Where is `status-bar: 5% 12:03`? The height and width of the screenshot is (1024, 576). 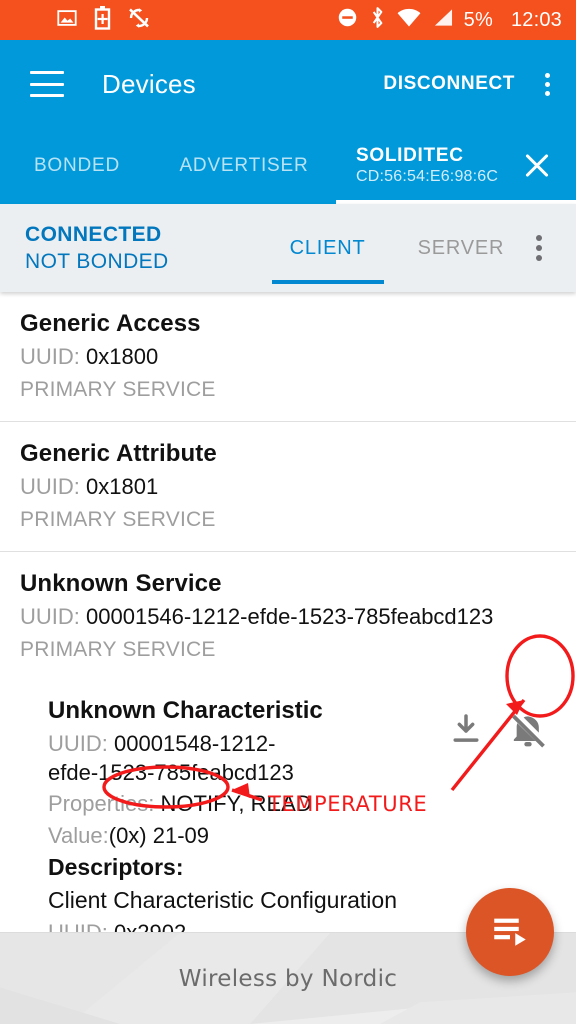
status-bar: 5% 12:03 is located at coordinates (288, 20).